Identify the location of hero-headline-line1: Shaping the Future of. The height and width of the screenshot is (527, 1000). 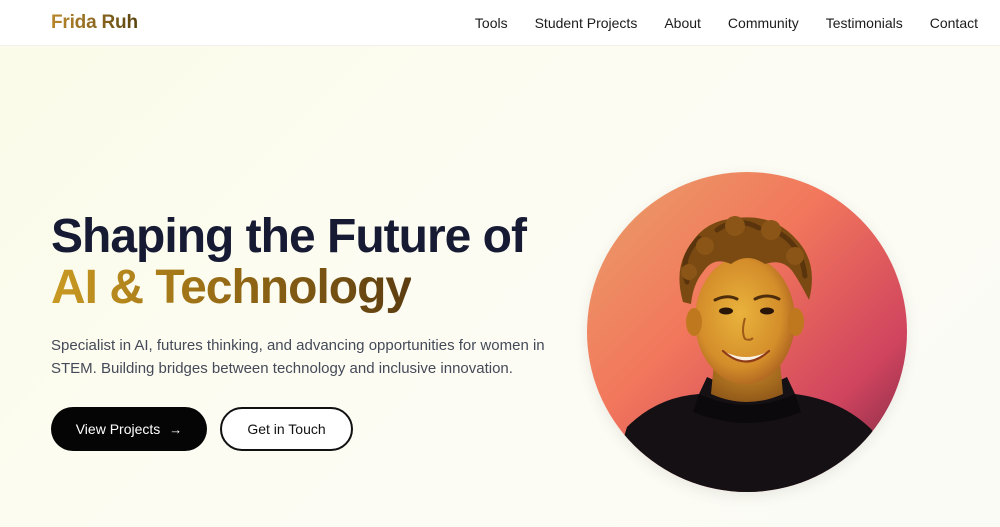
(289, 236).